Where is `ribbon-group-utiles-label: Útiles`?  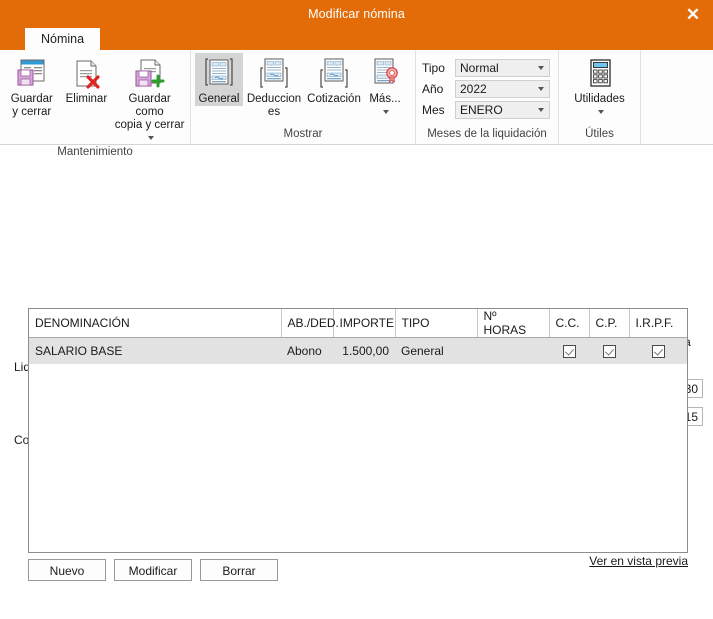
ribbon-group-utiles-label: Útiles is located at coordinates (599, 134).